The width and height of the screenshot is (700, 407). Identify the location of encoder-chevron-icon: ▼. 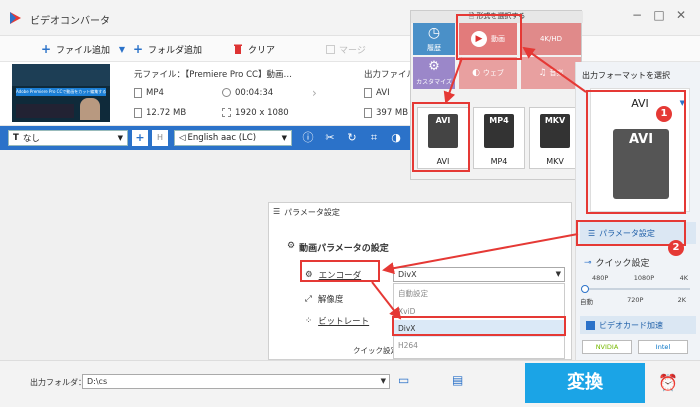
(558, 274).